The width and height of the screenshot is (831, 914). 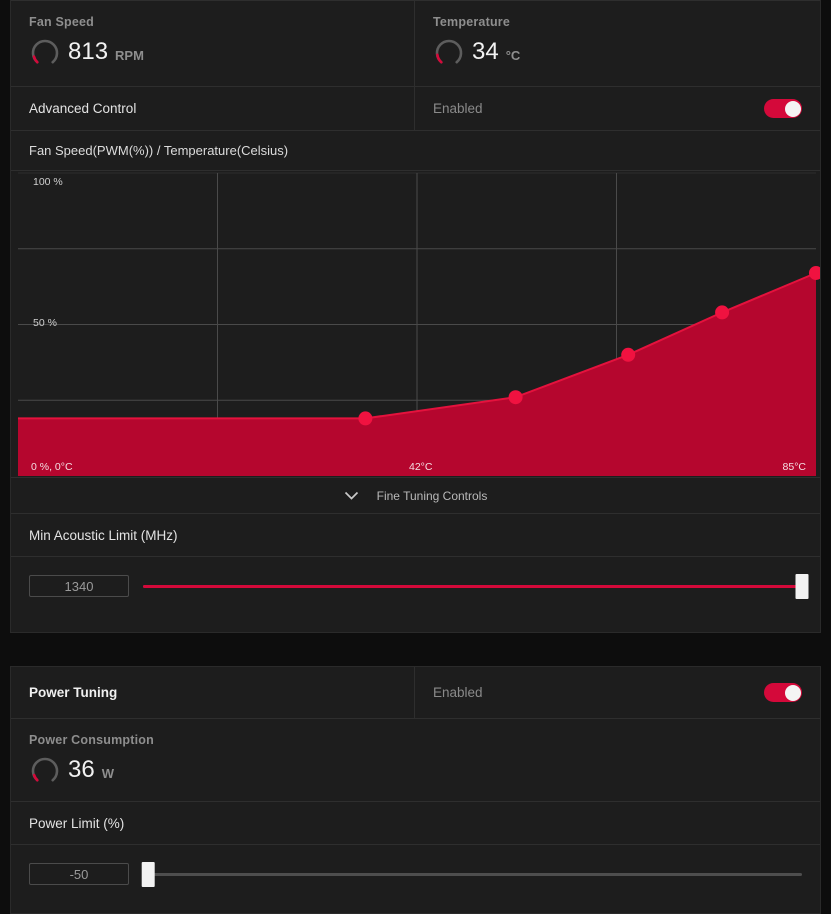 I want to click on temperature-unit: °C, so click(x=513, y=55).